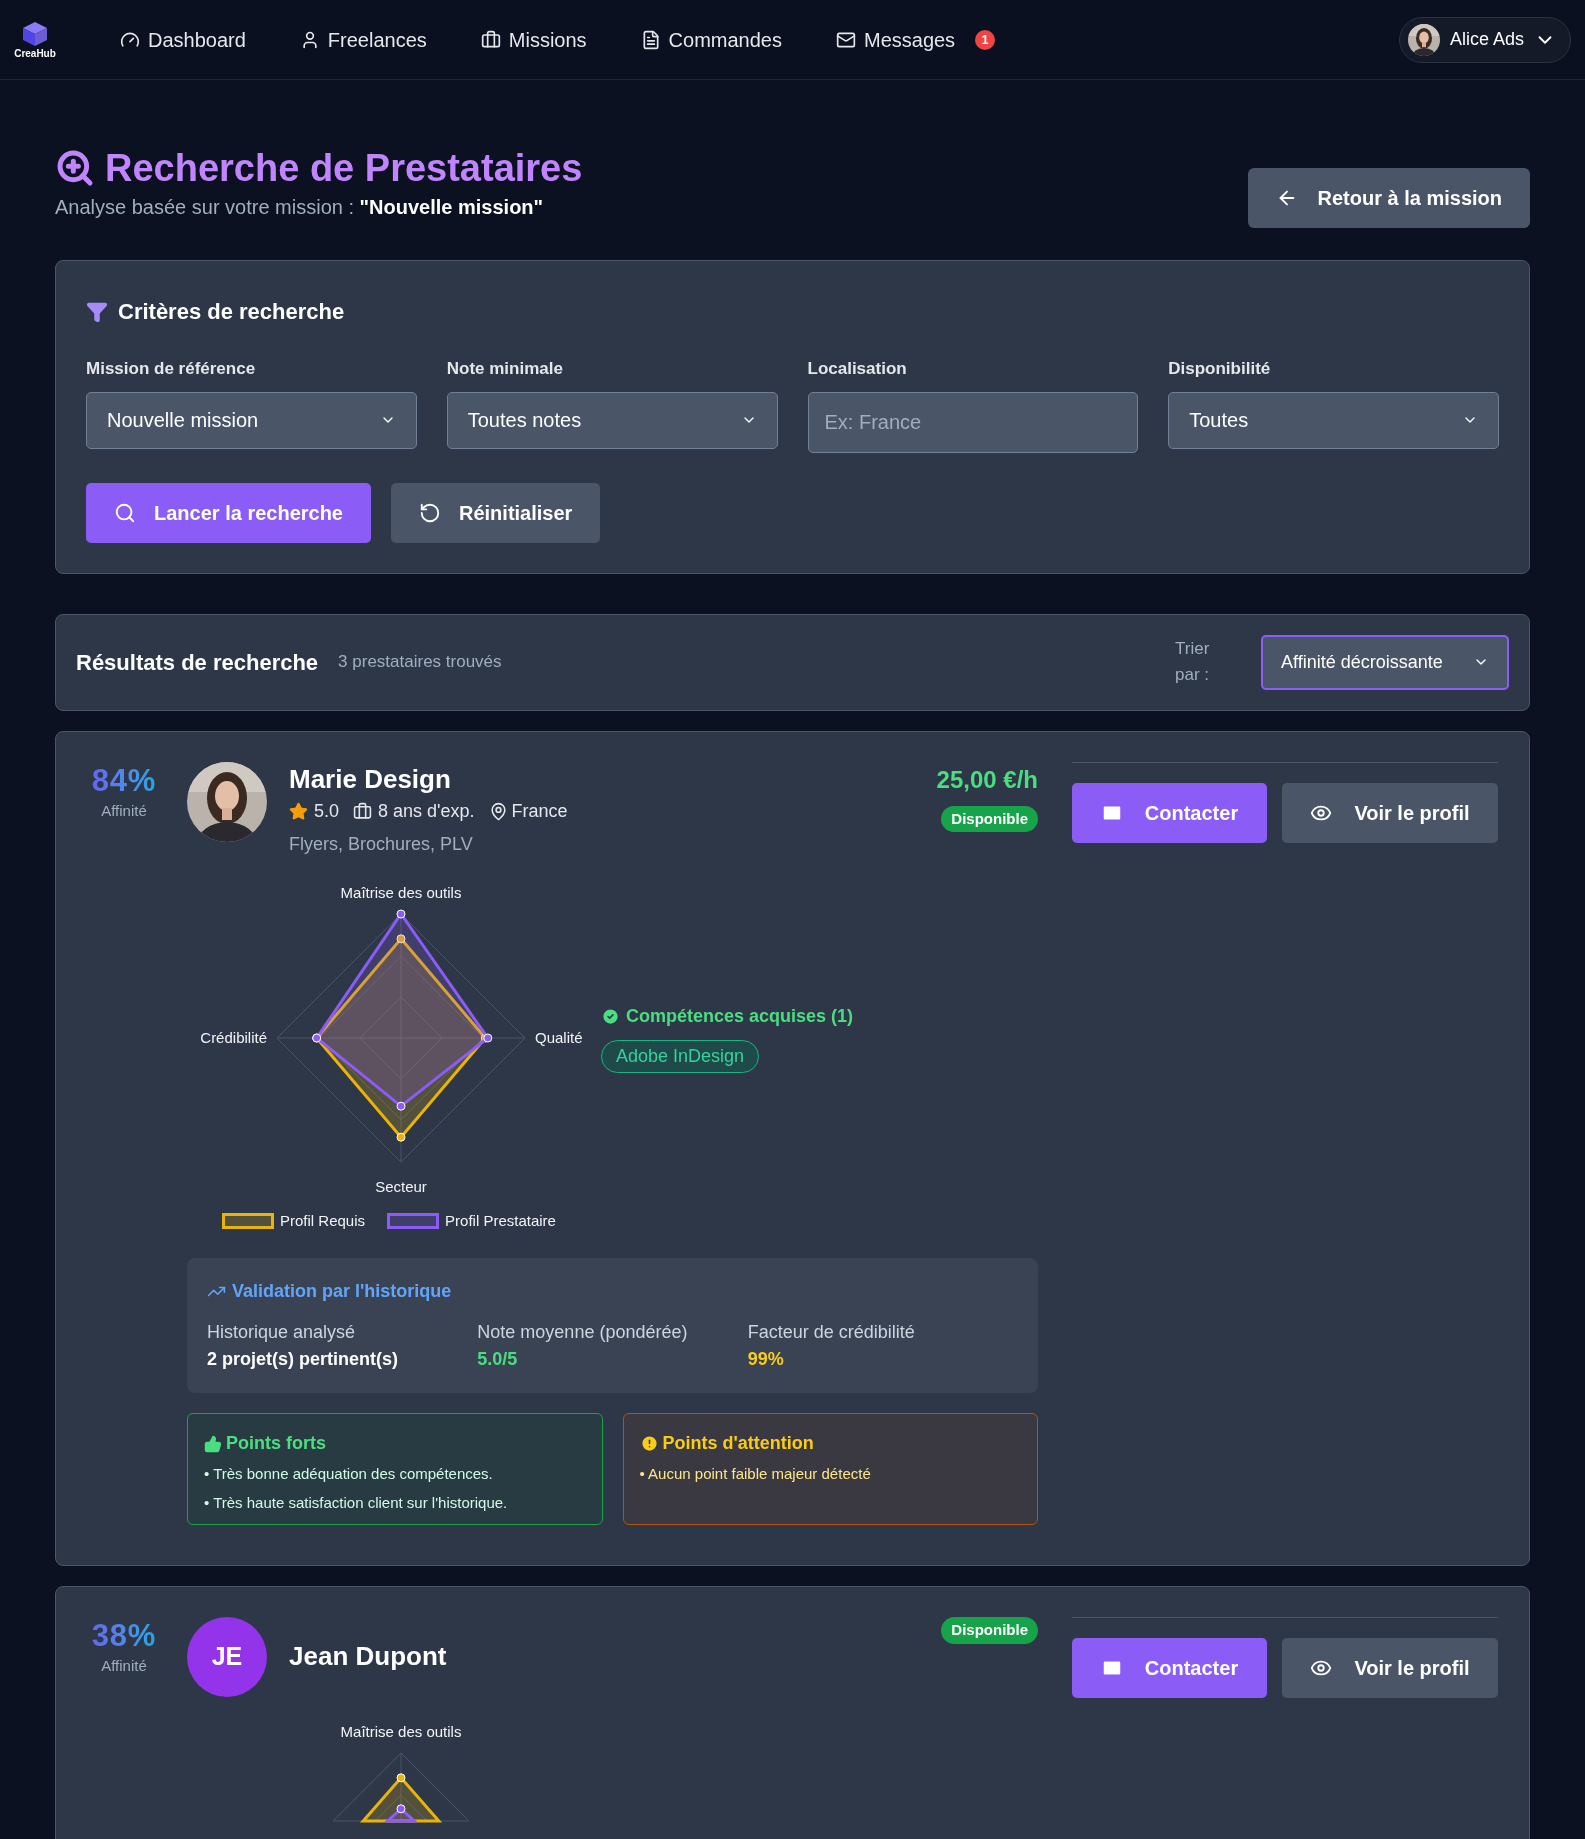 This screenshot has width=1585, height=1839. Describe the element at coordinates (381, 844) in the screenshot. I see `specialties: Flyers, Brochures, PLV` at that location.